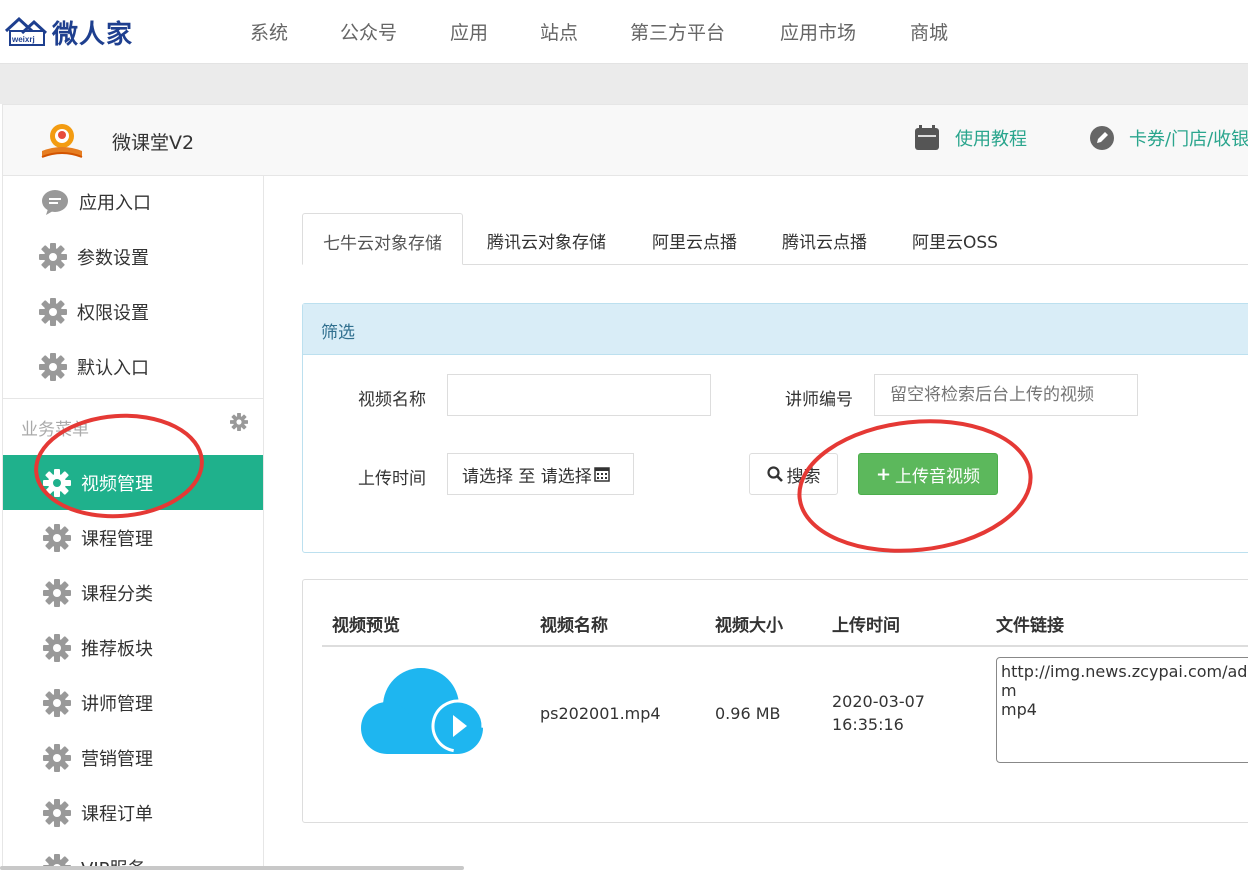 This screenshot has width=1248, height=870. Describe the element at coordinates (366, 626) in the screenshot. I see `column-header-preview: 视频预览` at that location.